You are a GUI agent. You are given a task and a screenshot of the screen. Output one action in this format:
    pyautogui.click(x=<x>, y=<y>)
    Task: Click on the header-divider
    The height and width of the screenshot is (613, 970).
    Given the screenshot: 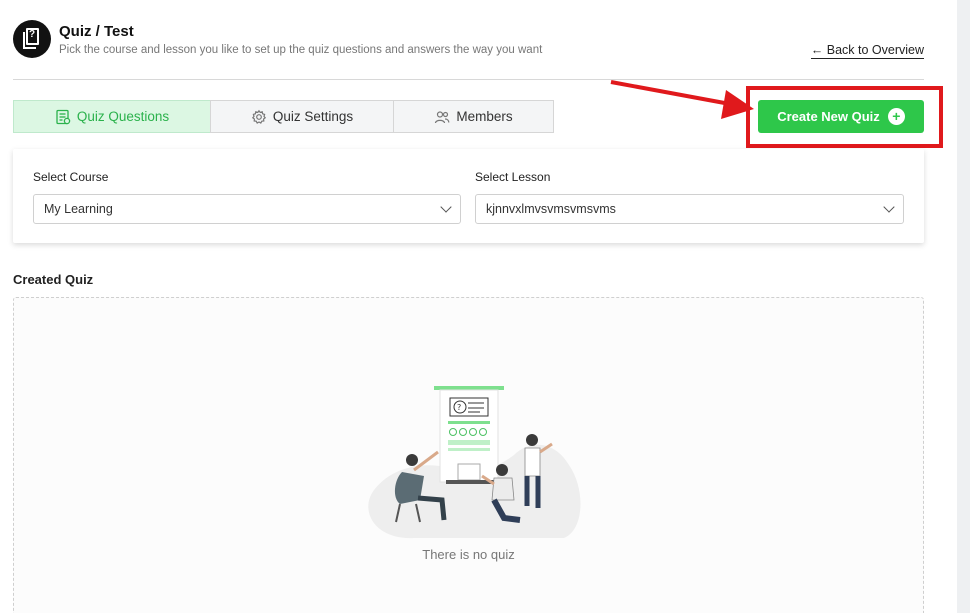 What is the action you would take?
    pyautogui.click(x=468, y=79)
    